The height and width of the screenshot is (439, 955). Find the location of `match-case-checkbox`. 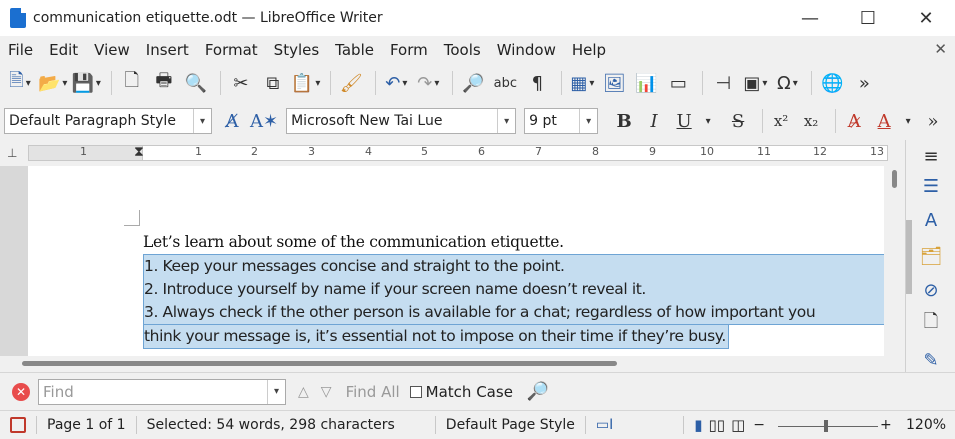

match-case-checkbox is located at coordinates (415, 391).